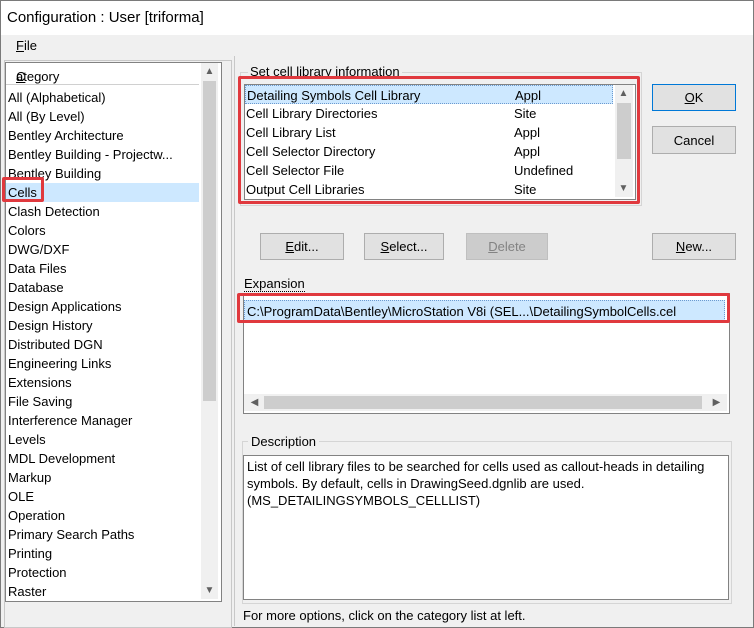  What do you see at coordinates (20, 45) in the screenshot?
I see `menu-file-mnemonic: F` at bounding box center [20, 45].